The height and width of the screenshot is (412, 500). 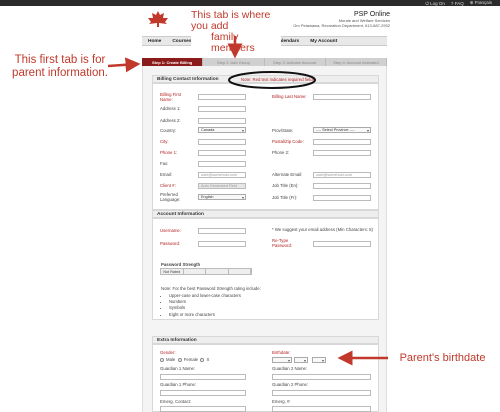 What do you see at coordinates (222, 130) in the screenshot?
I see `country-select: Canada` at bounding box center [222, 130].